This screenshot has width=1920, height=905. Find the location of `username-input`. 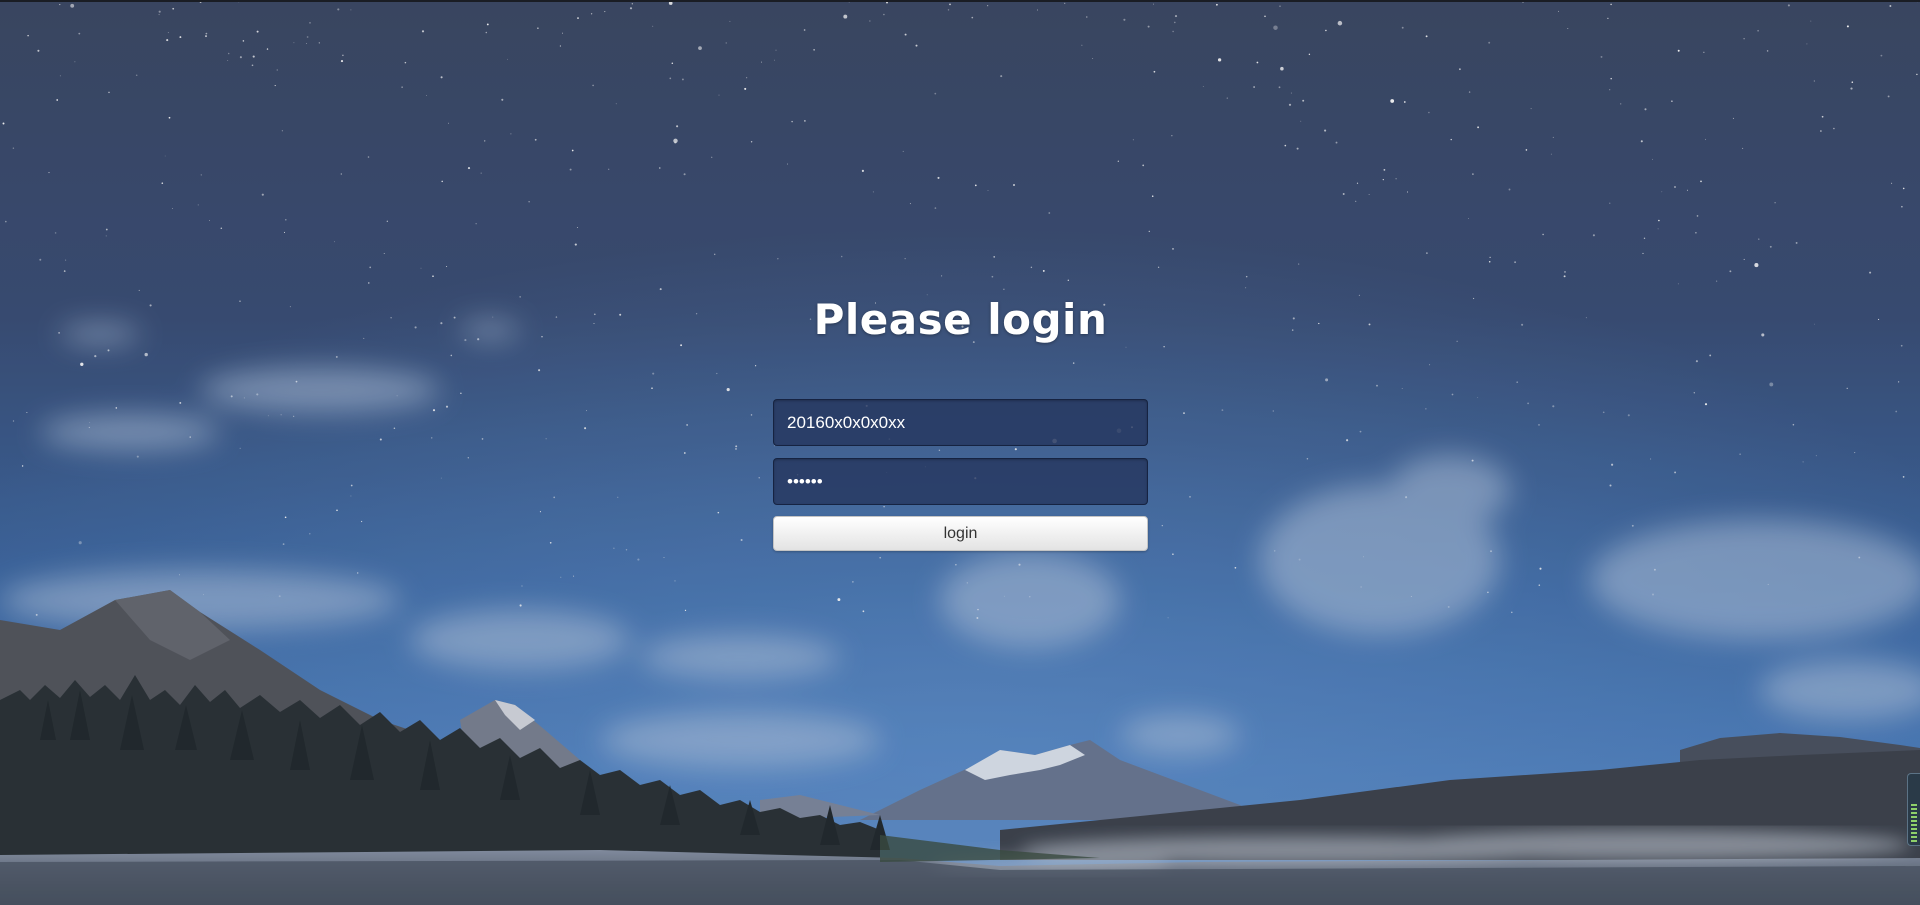

username-input is located at coordinates (960, 422).